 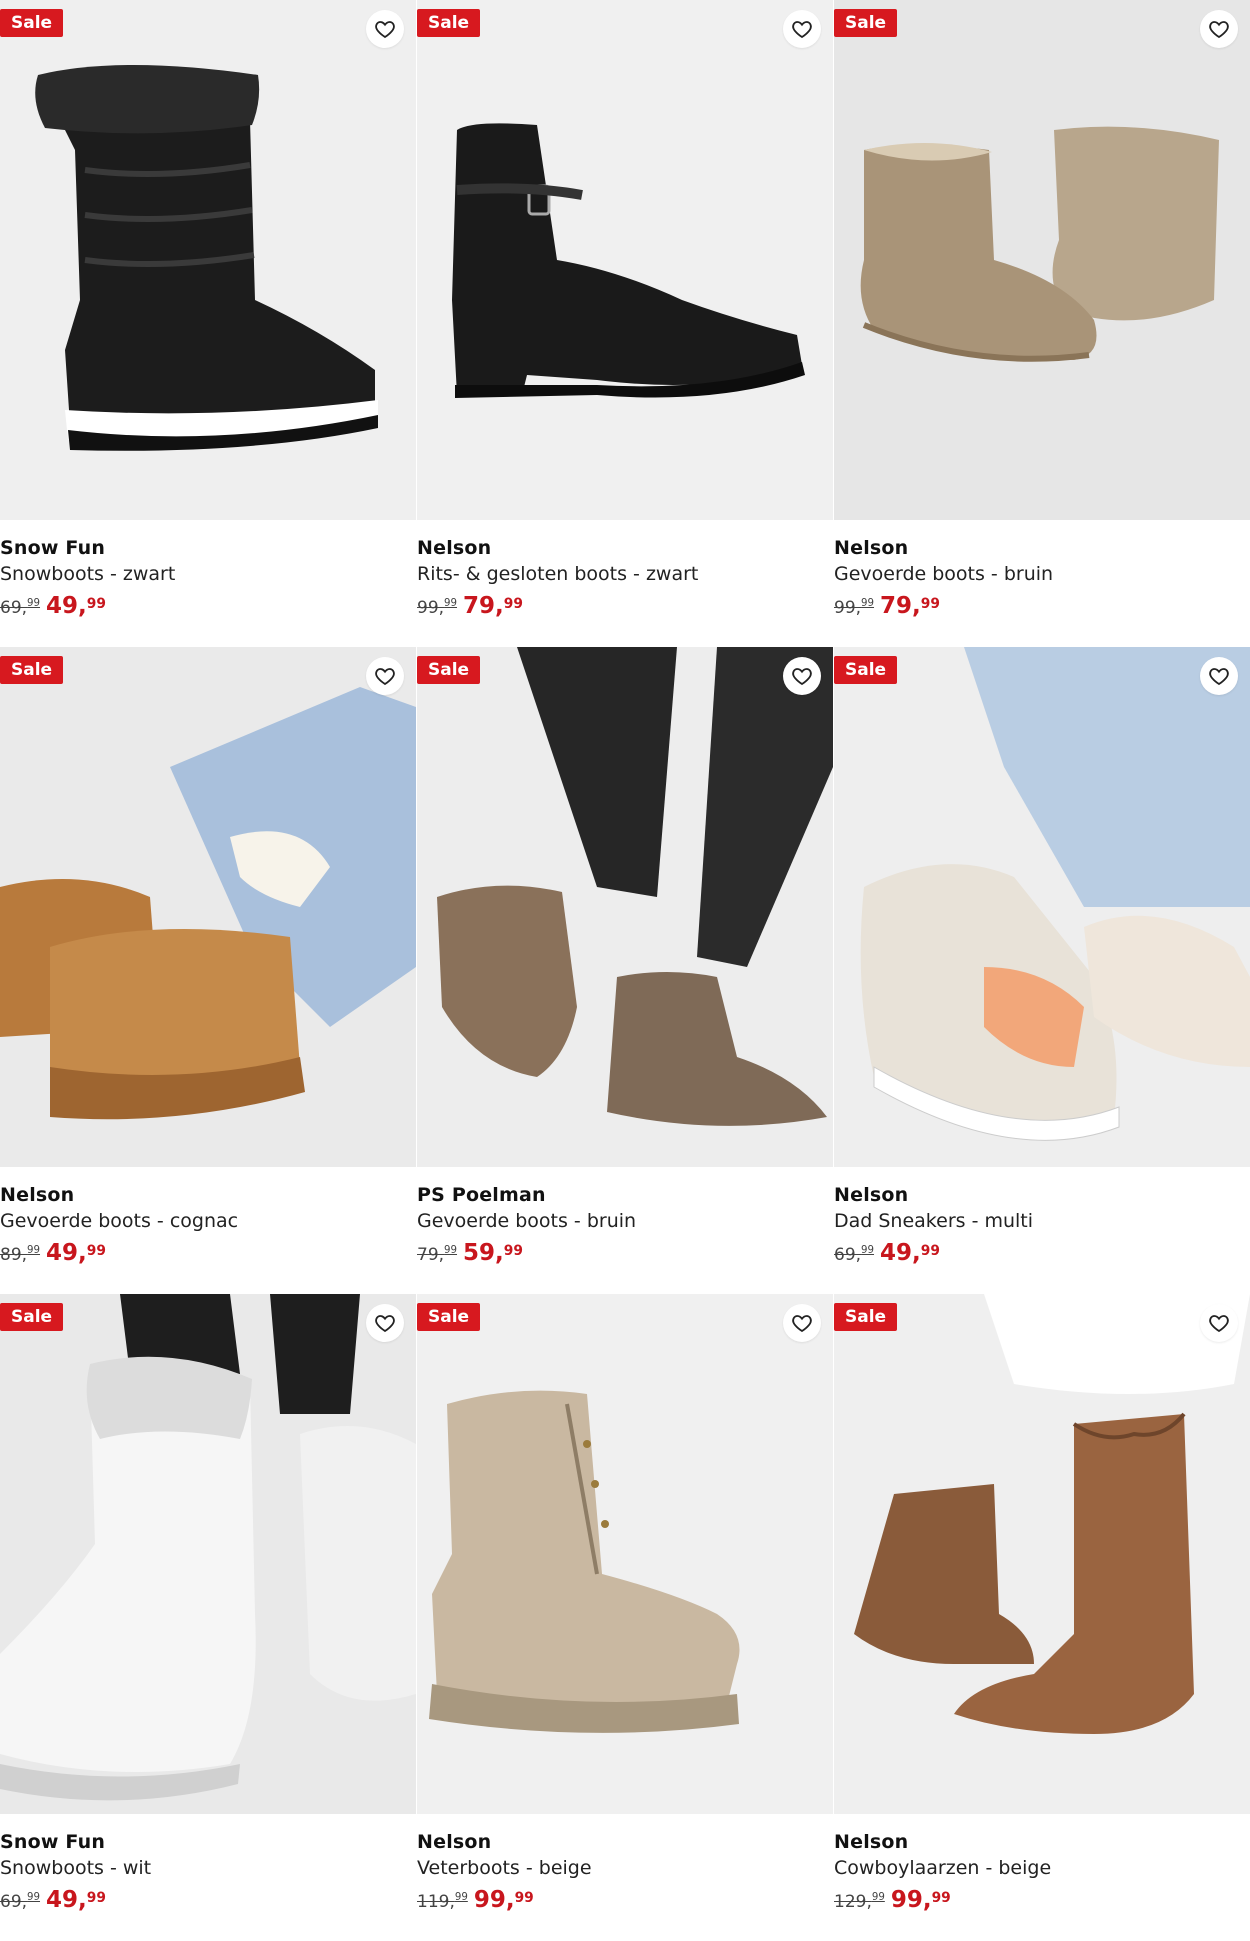 I want to click on product-info: Nelson Cowboylaarzen - beige 129,99 99,99, so click(x=1042, y=1873).